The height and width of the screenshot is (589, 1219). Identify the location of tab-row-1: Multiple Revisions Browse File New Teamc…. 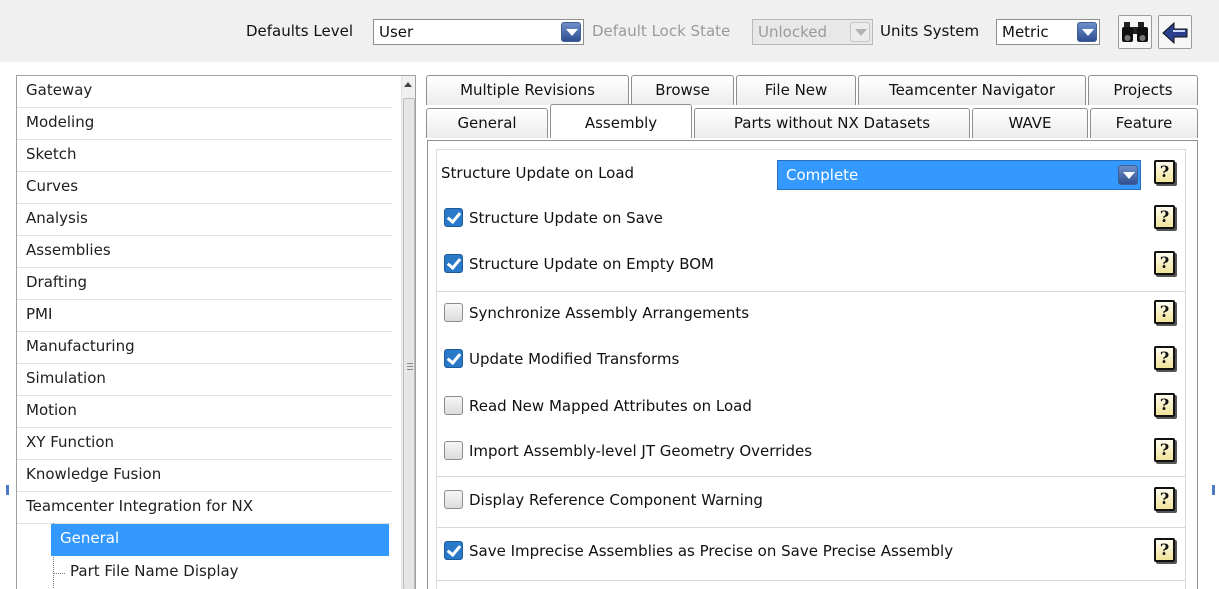
(812, 90).